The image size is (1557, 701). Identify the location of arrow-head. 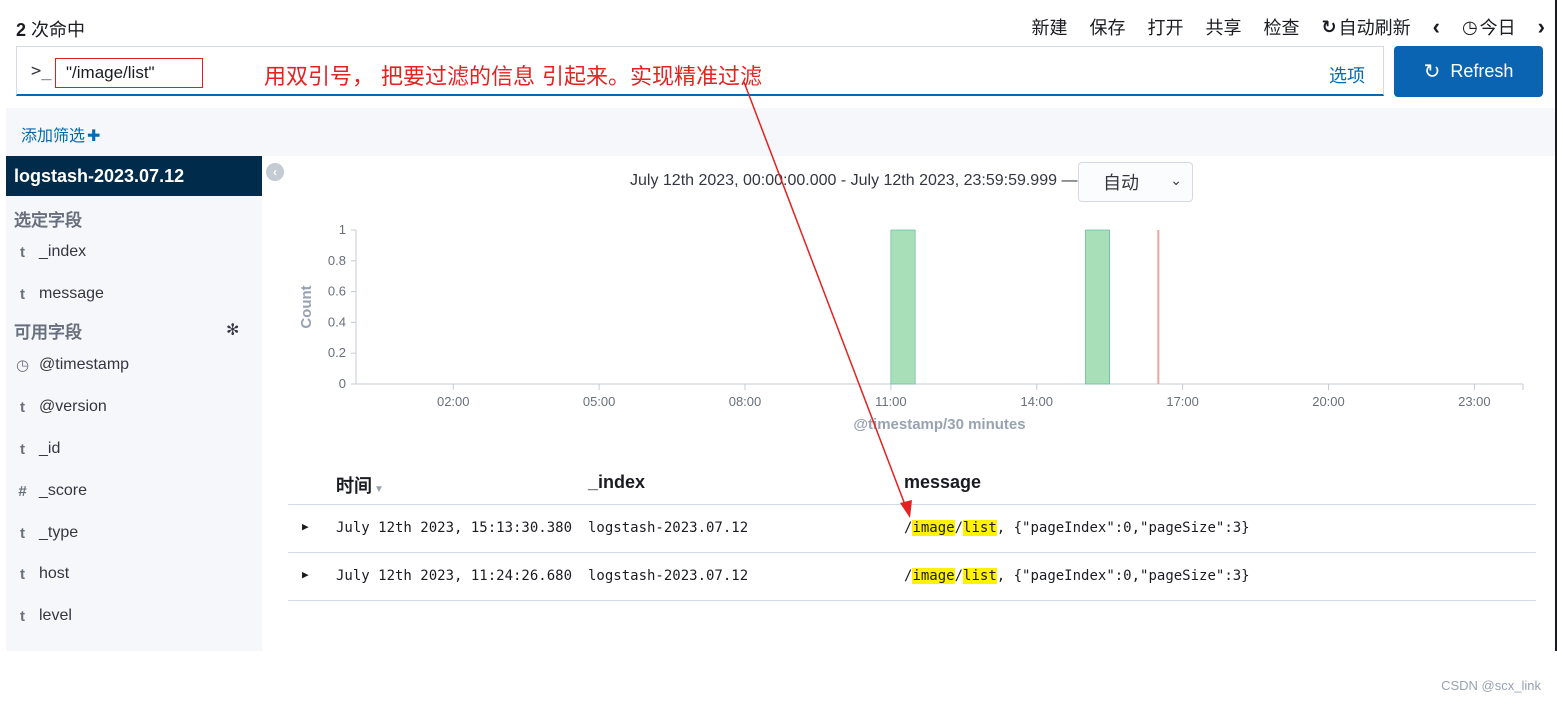
(906, 509).